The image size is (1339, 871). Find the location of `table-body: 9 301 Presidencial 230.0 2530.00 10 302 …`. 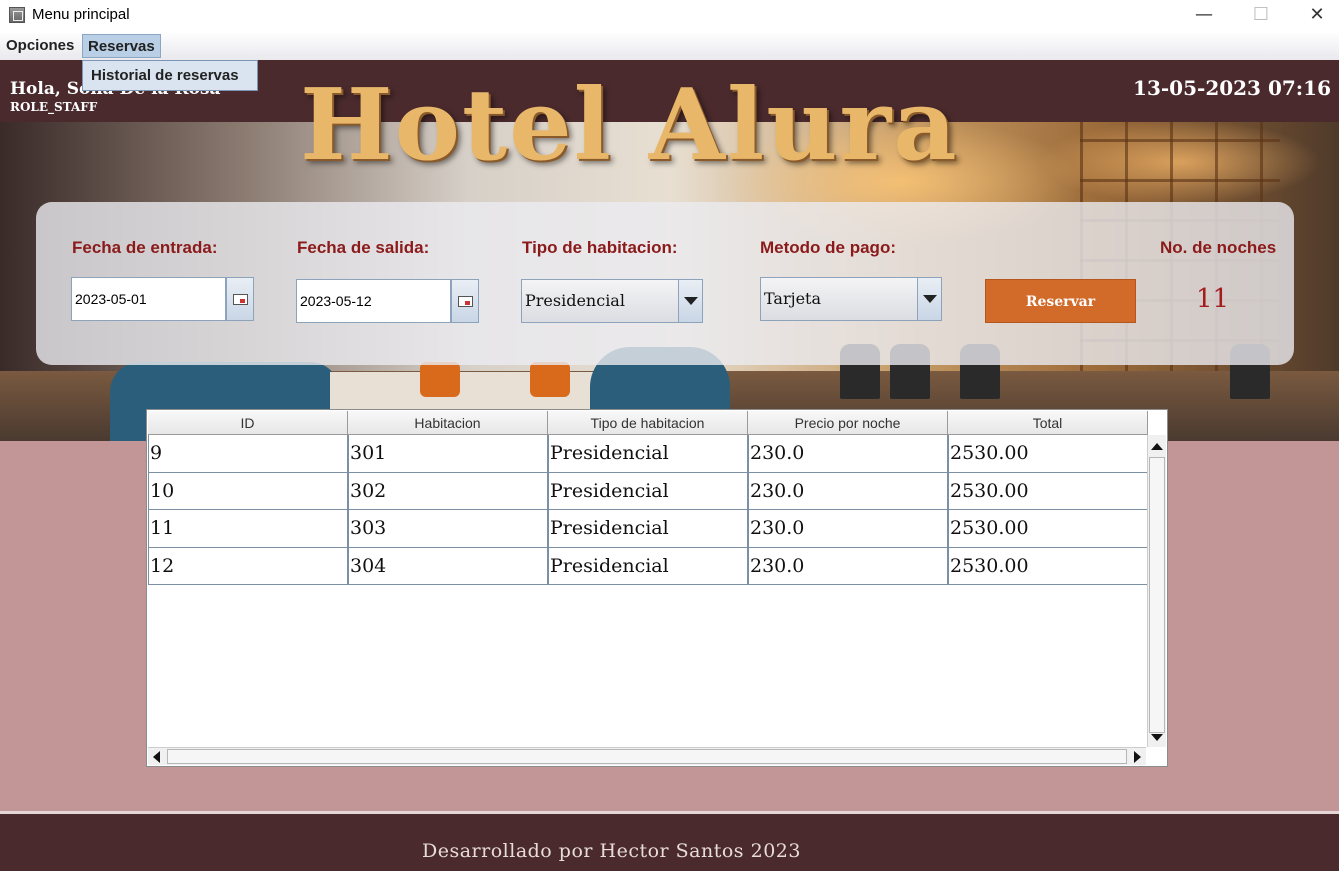

table-body: 9 301 Presidencial 230.0 2530.00 10 302 … is located at coordinates (648, 510).